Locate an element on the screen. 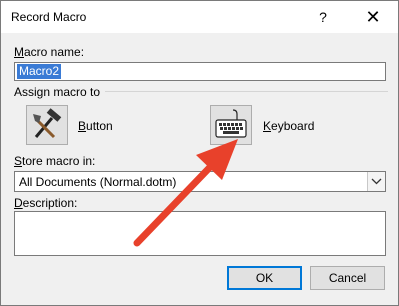 This screenshot has height=306, width=399. dropdown-button is located at coordinates (376, 181).